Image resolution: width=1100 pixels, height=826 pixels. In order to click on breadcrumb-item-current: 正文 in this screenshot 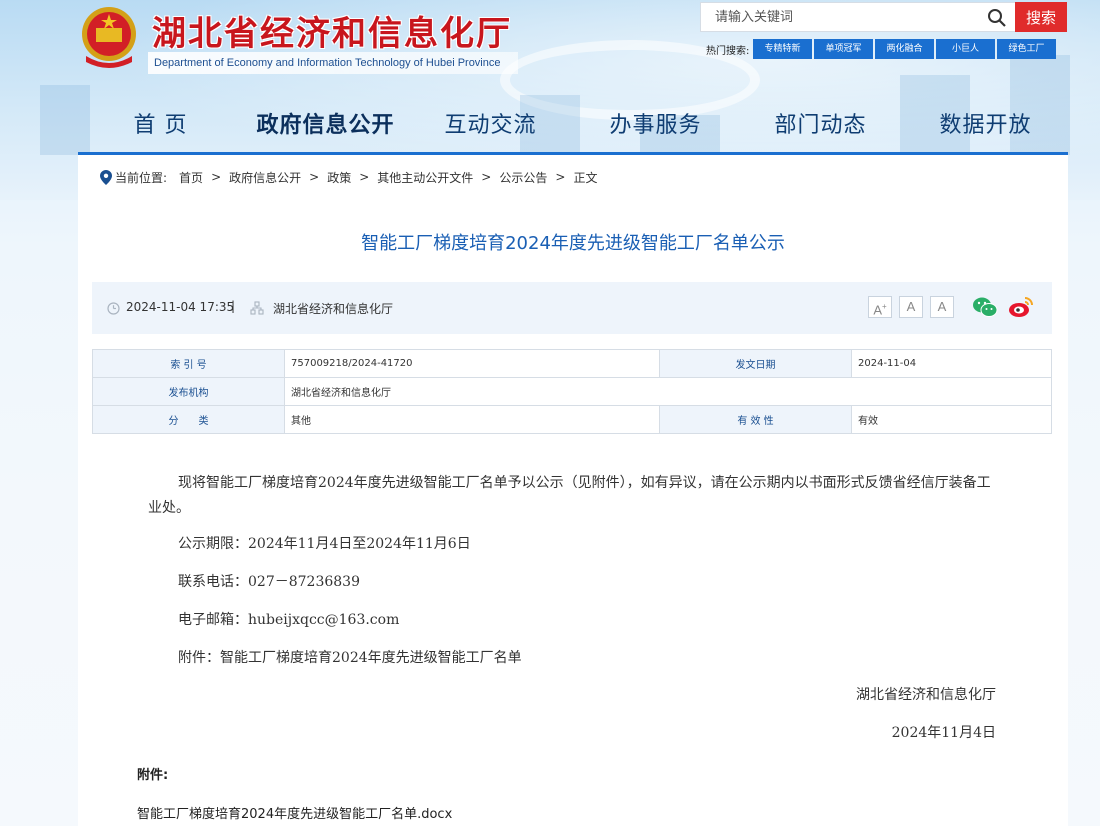, I will do `click(585, 177)`.